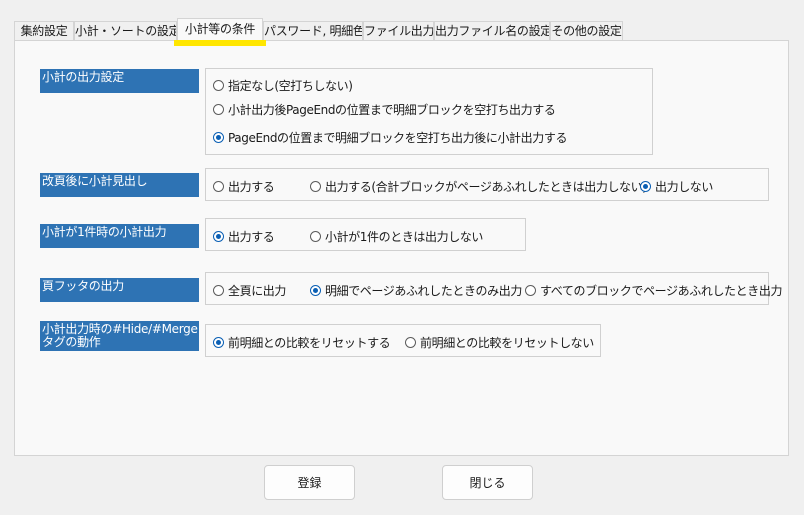 The height and width of the screenshot is (515, 804). Describe the element at coordinates (392, 109) in the screenshot. I see `option-label: 小計出力後PageEndの位置まで明細ブロックを空打ち出力する` at that location.